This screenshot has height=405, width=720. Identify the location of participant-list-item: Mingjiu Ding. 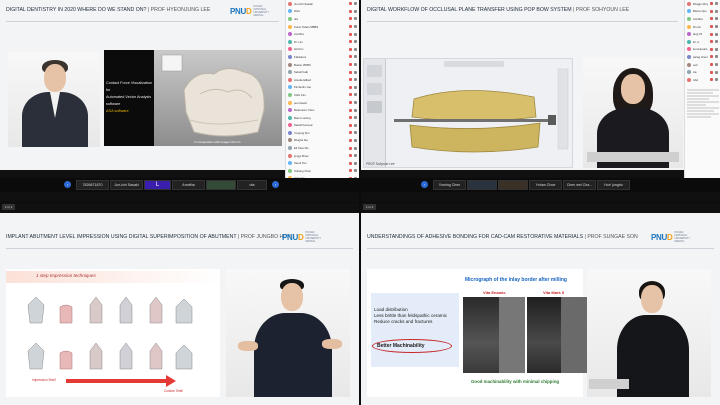
(702, 4).